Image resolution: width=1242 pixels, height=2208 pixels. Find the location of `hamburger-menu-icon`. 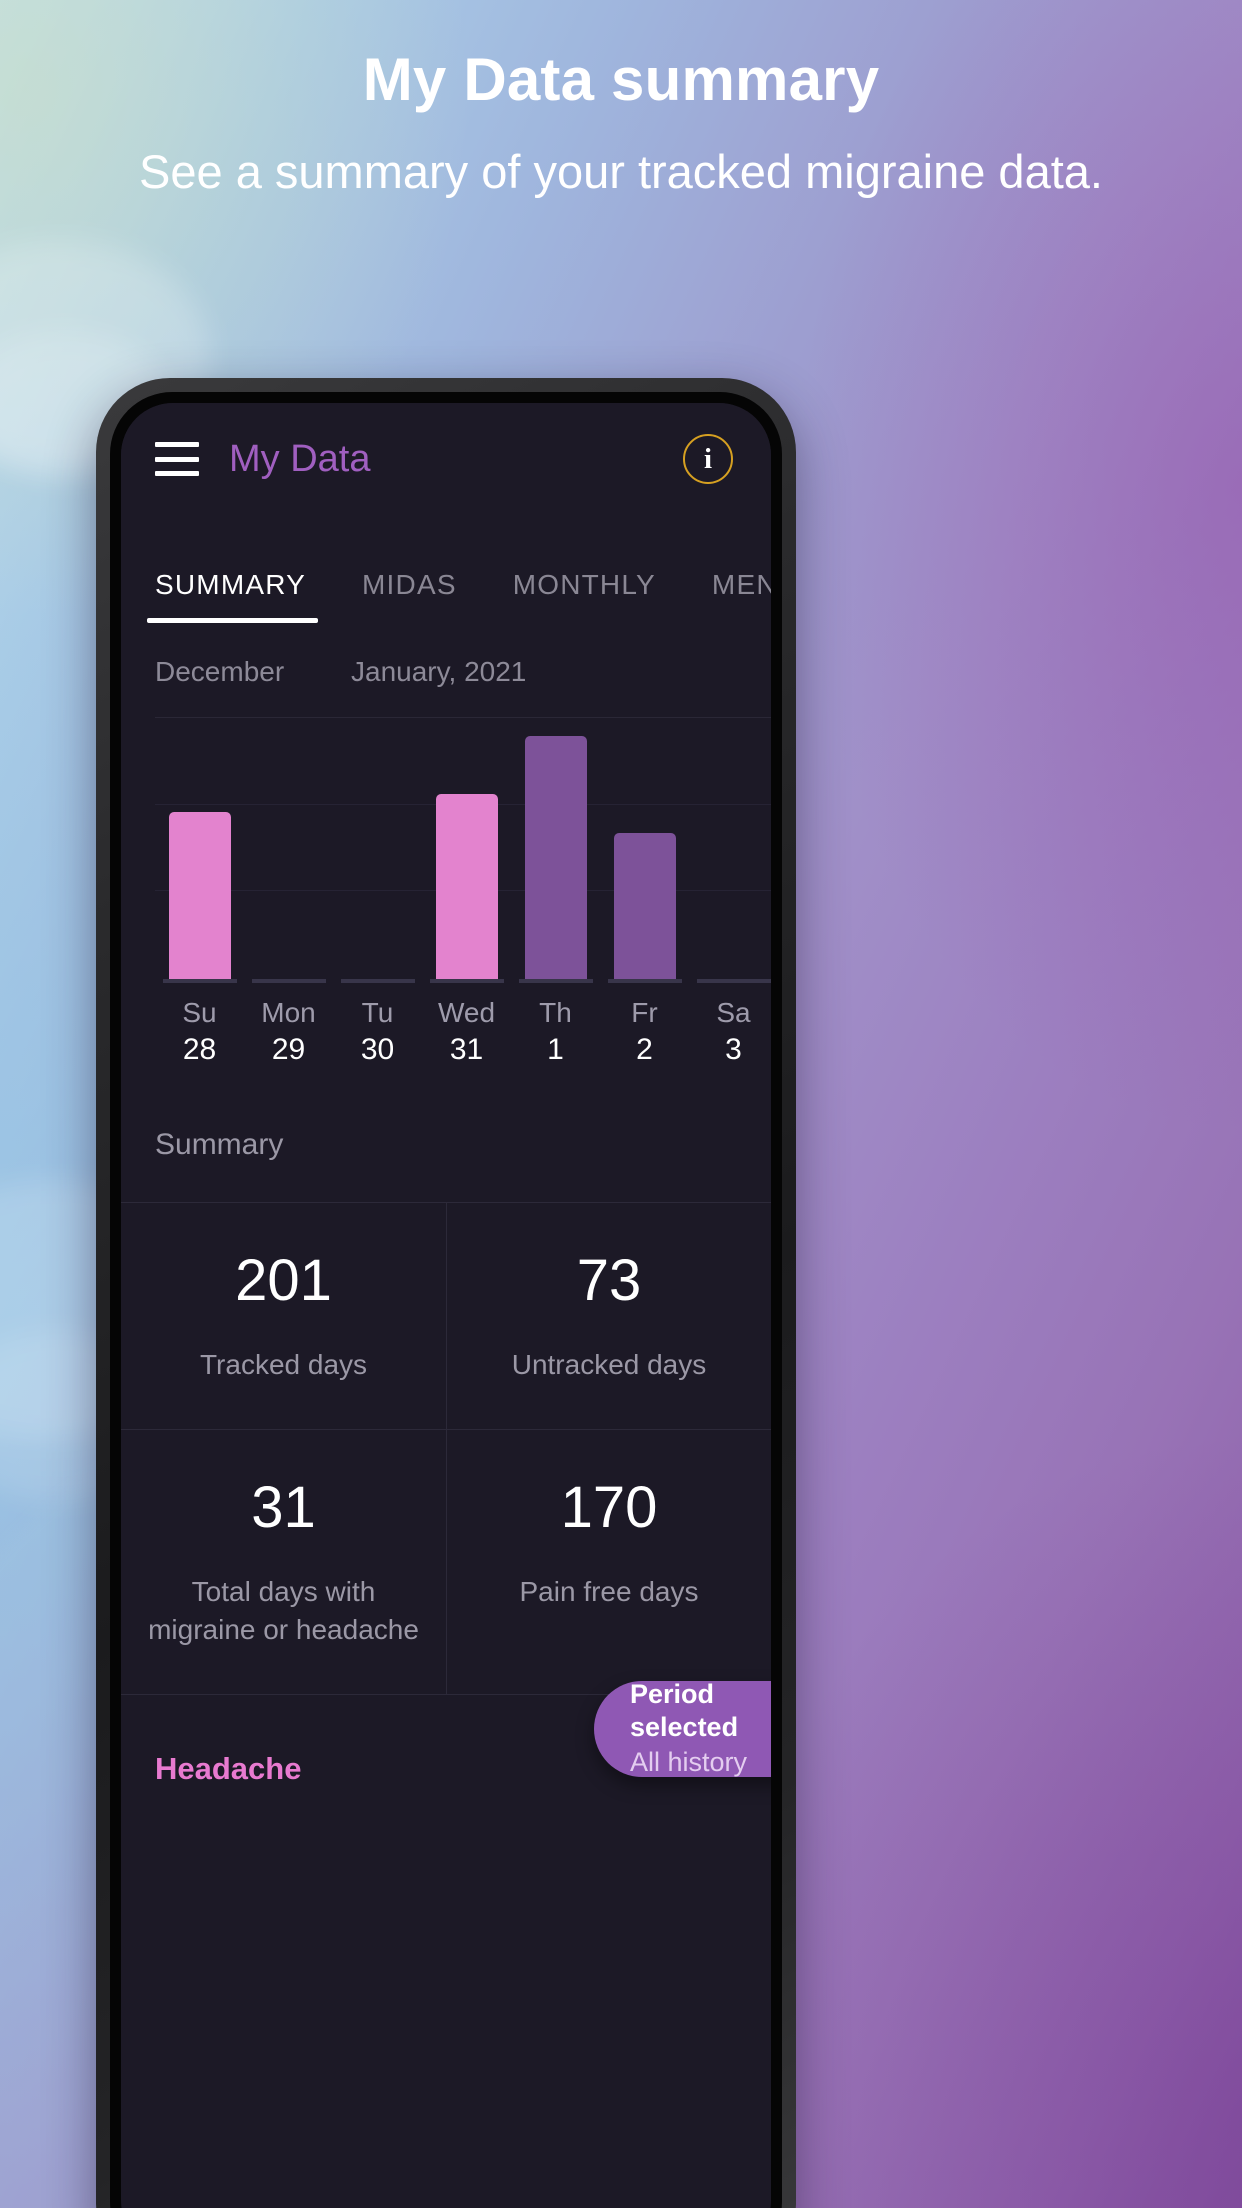

hamburger-menu-icon is located at coordinates (177, 459).